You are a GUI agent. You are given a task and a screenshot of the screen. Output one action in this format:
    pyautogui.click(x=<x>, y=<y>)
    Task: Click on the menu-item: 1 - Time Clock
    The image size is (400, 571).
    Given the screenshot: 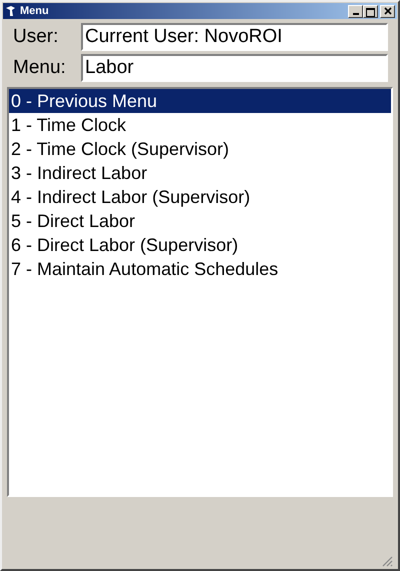 What is the action you would take?
    pyautogui.click(x=200, y=125)
    